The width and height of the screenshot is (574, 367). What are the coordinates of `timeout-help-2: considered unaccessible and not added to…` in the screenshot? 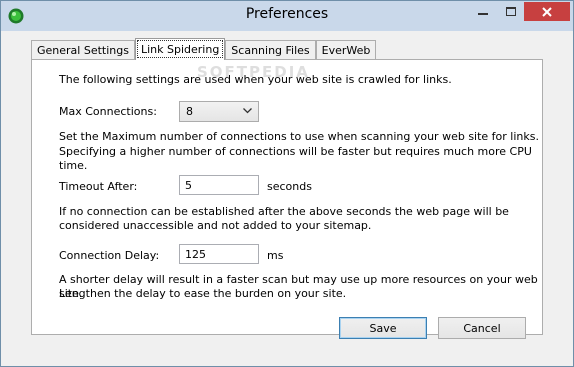 It's located at (215, 225).